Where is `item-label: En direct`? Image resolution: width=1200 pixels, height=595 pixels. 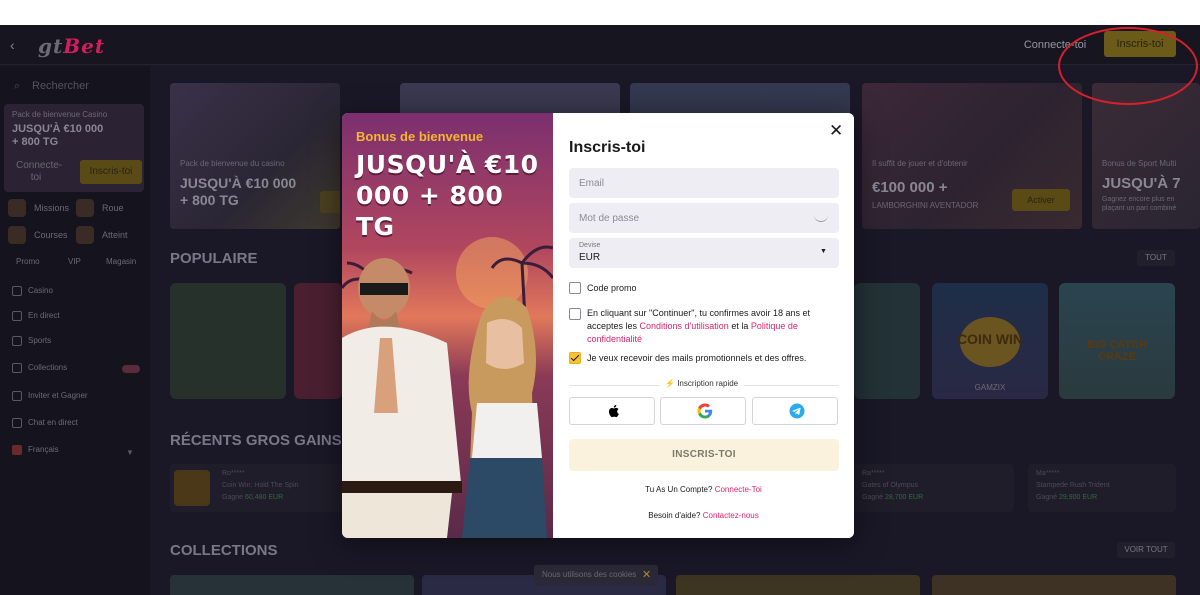
item-label: En direct is located at coordinates (44, 315).